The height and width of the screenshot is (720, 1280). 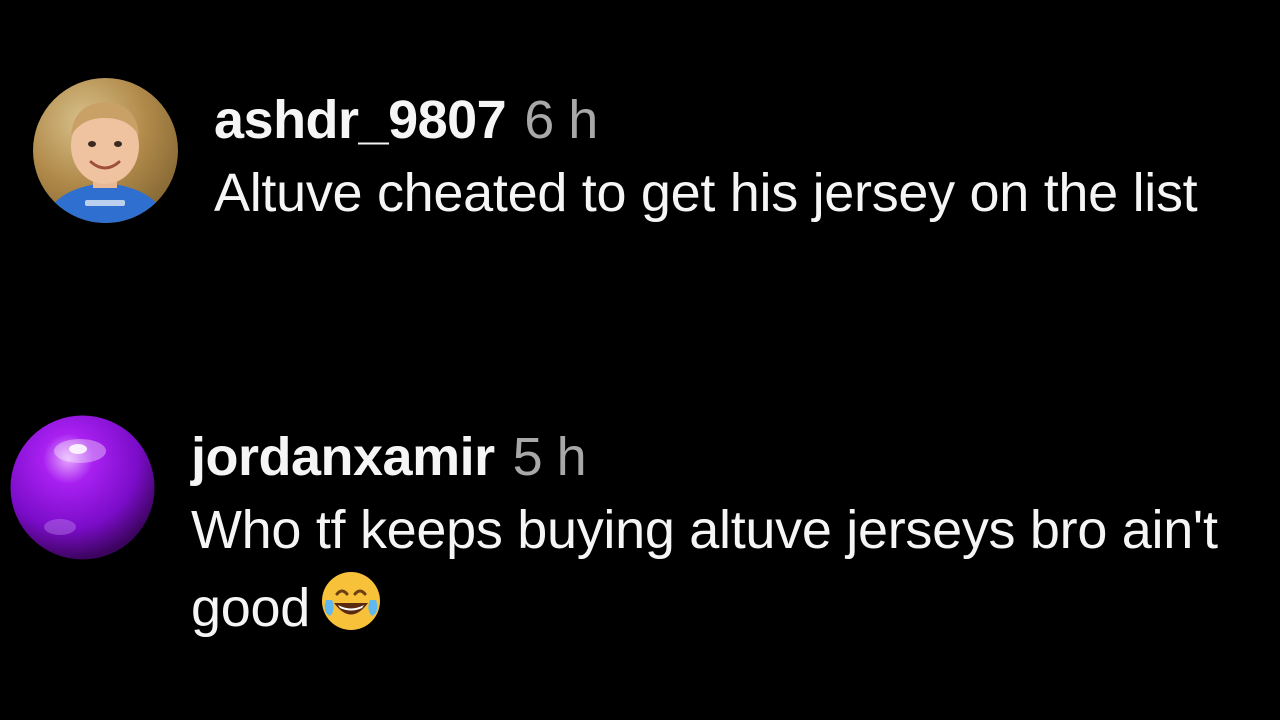 I want to click on timestamp: 5 h, so click(x=549, y=457).